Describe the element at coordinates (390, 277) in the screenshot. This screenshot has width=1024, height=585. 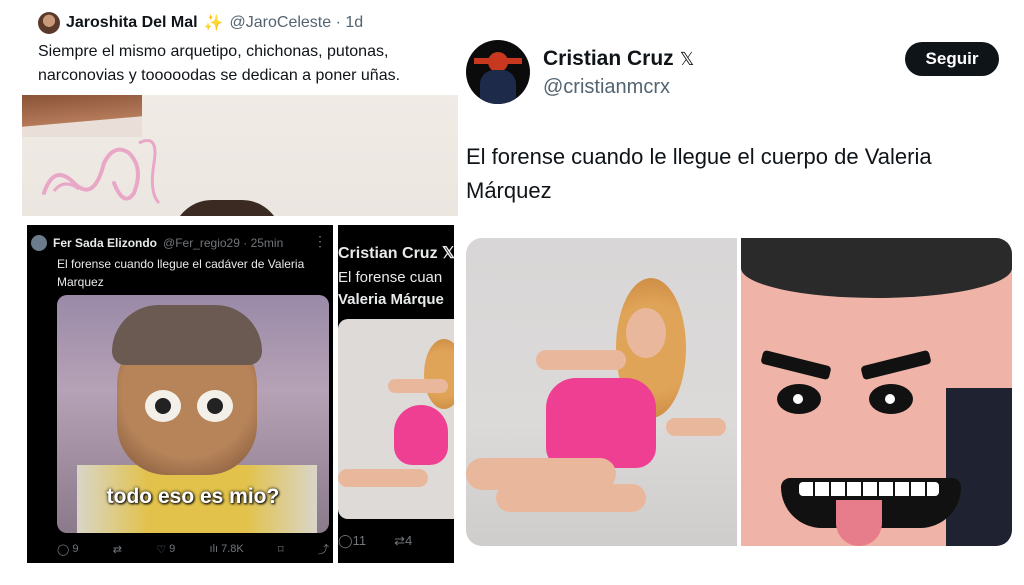
I see `tweet-text-line-1: El forense cuan` at that location.